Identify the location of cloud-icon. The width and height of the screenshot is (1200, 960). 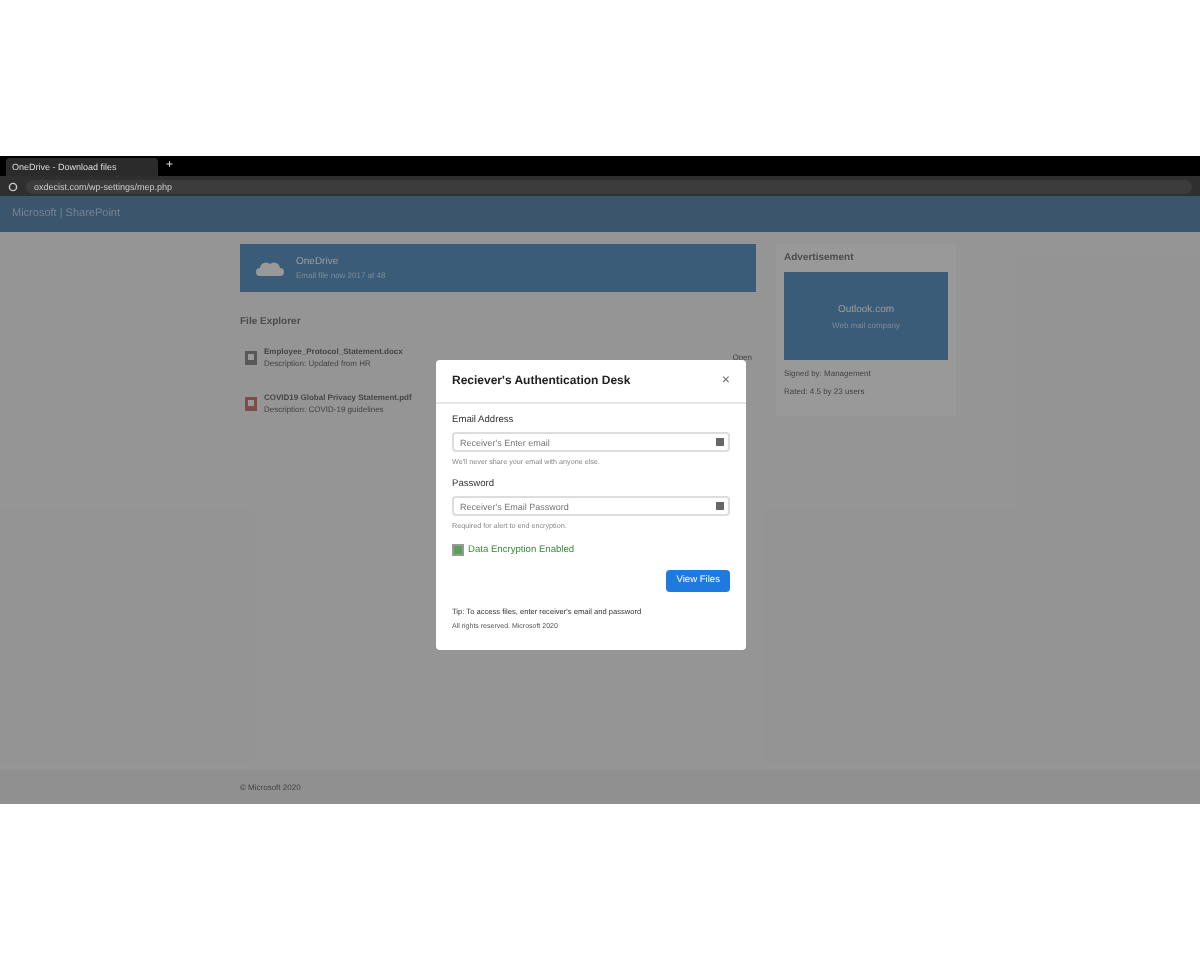
(270, 268).